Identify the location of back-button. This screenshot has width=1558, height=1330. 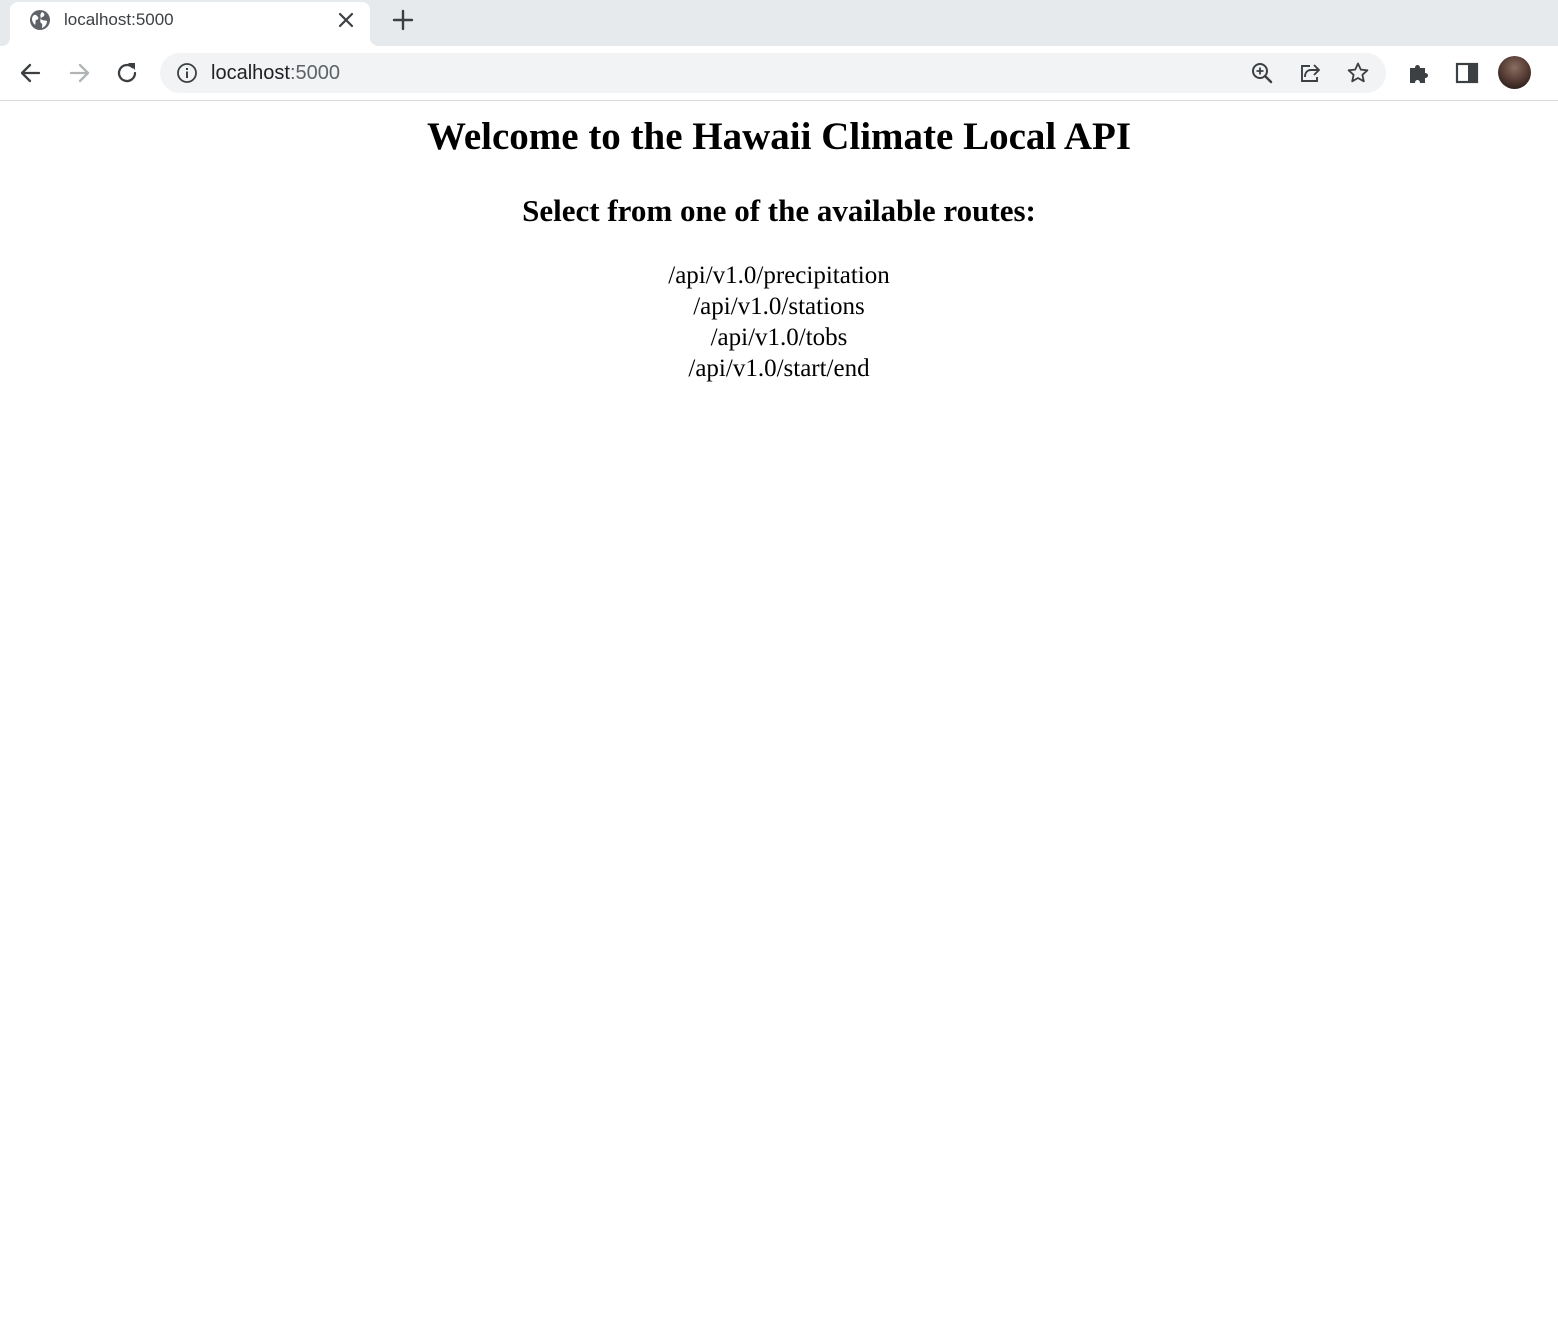
(31, 73).